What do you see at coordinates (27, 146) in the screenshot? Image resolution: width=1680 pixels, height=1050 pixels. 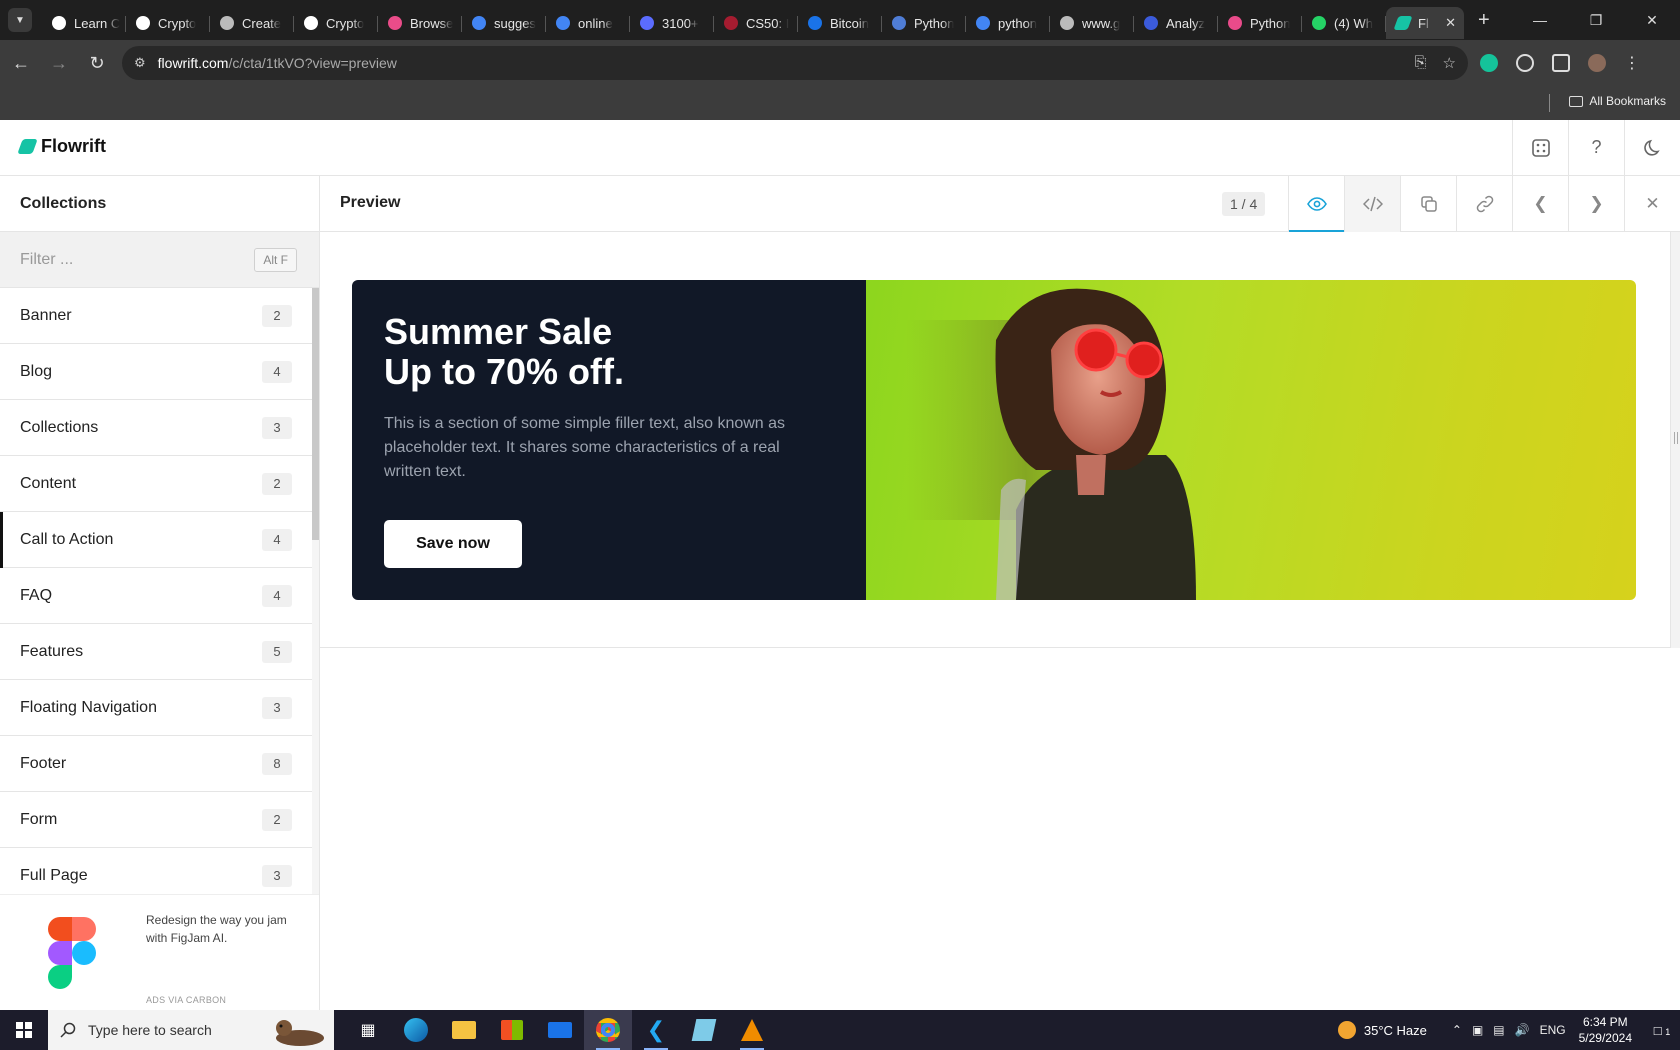 I see `flowrift-logo-icon` at bounding box center [27, 146].